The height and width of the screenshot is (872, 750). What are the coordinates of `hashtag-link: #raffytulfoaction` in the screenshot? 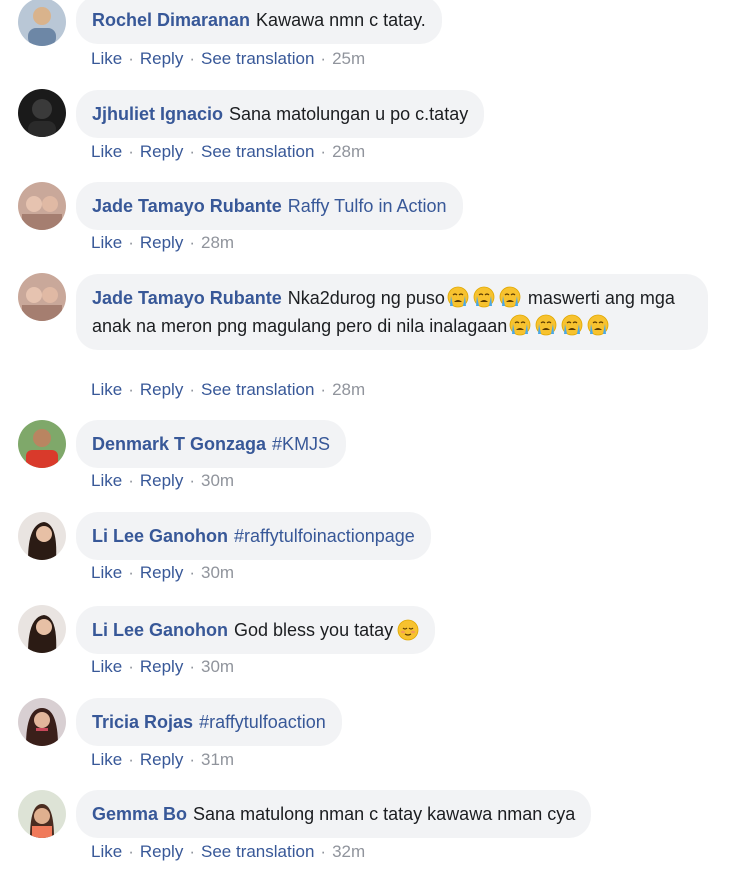 It's located at (262, 722).